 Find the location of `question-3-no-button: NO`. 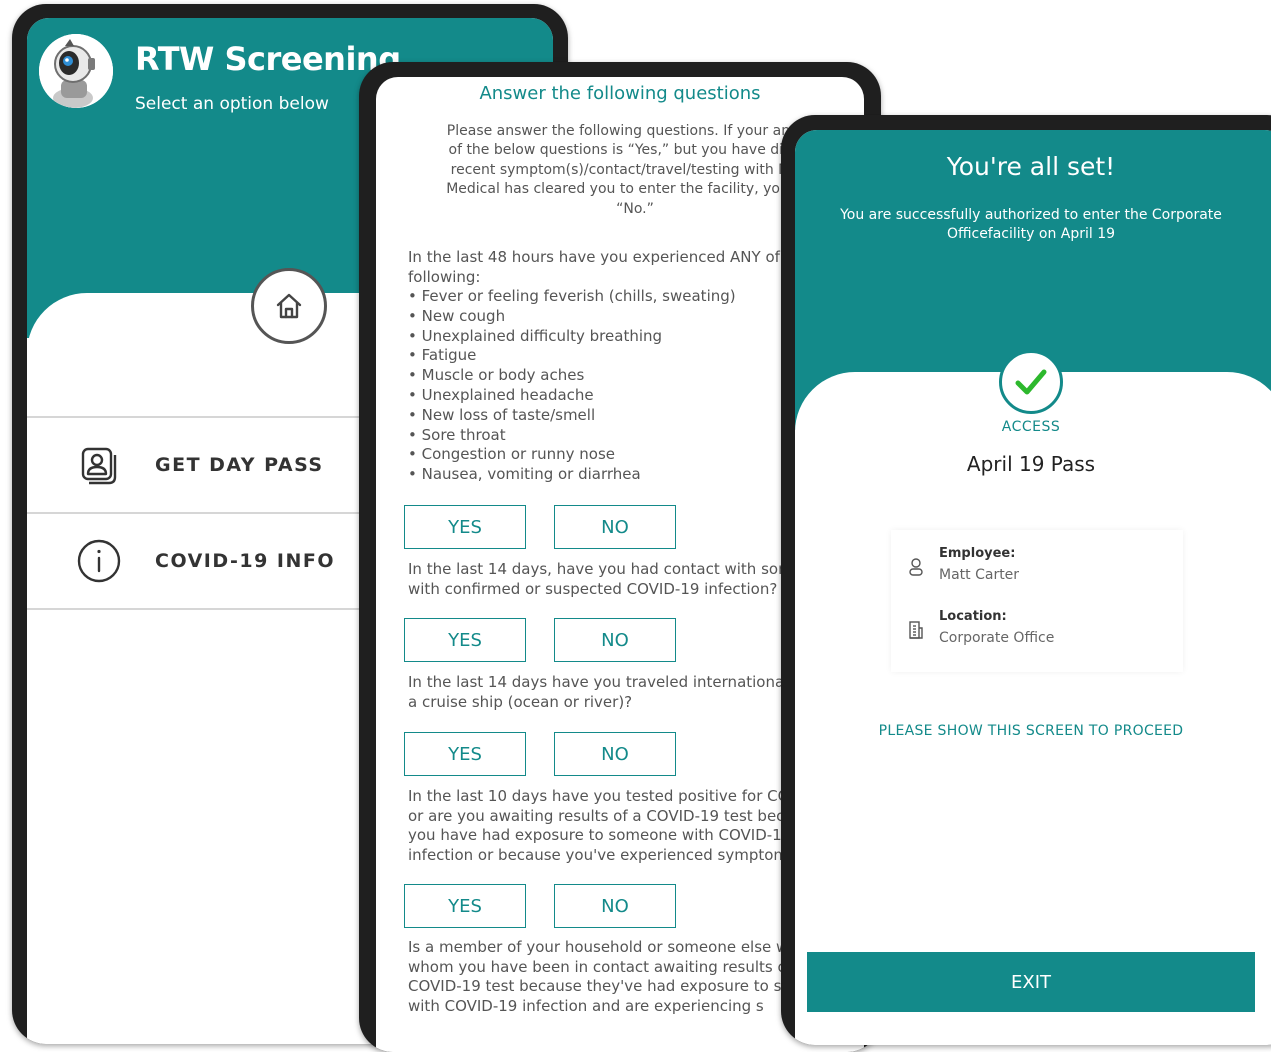

question-3-no-button: NO is located at coordinates (615, 754).